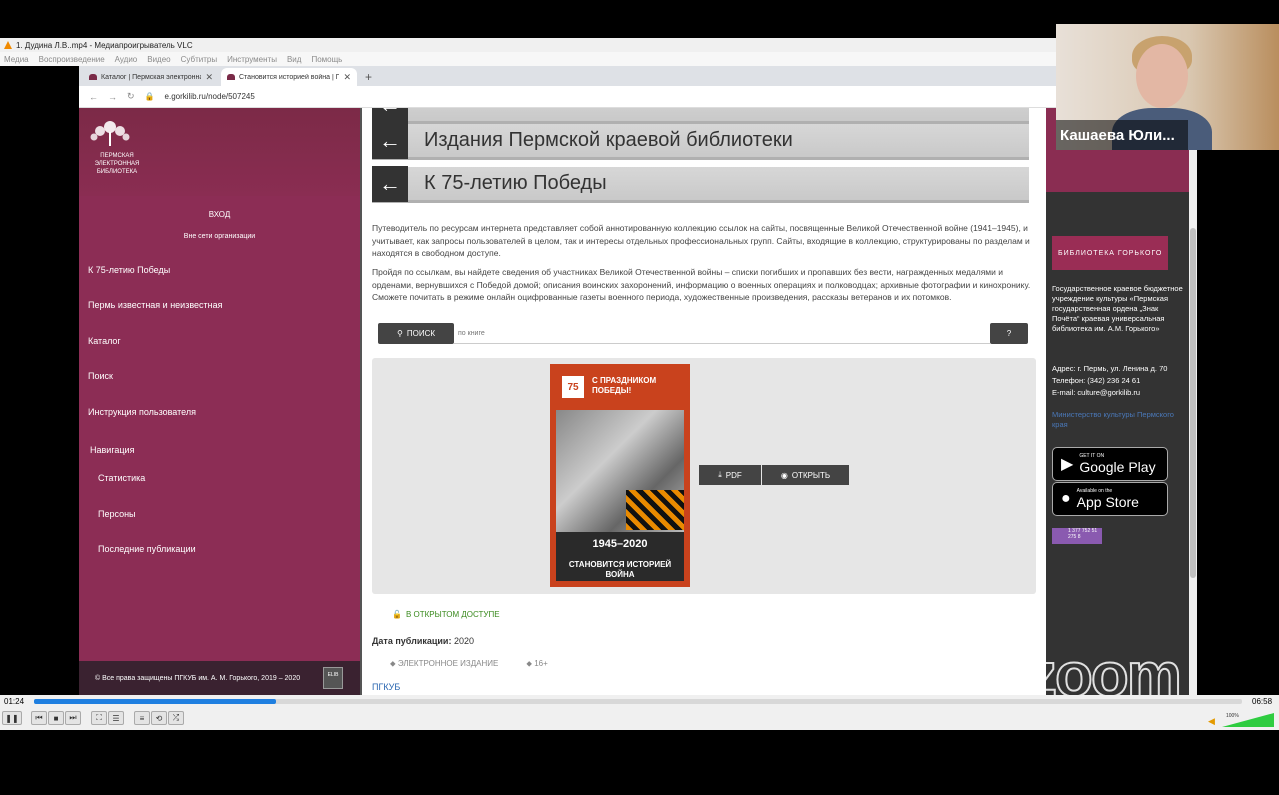 The image size is (1279, 795). I want to click on browser-tab-active: Становится историей война | П ✕, so click(289, 77).